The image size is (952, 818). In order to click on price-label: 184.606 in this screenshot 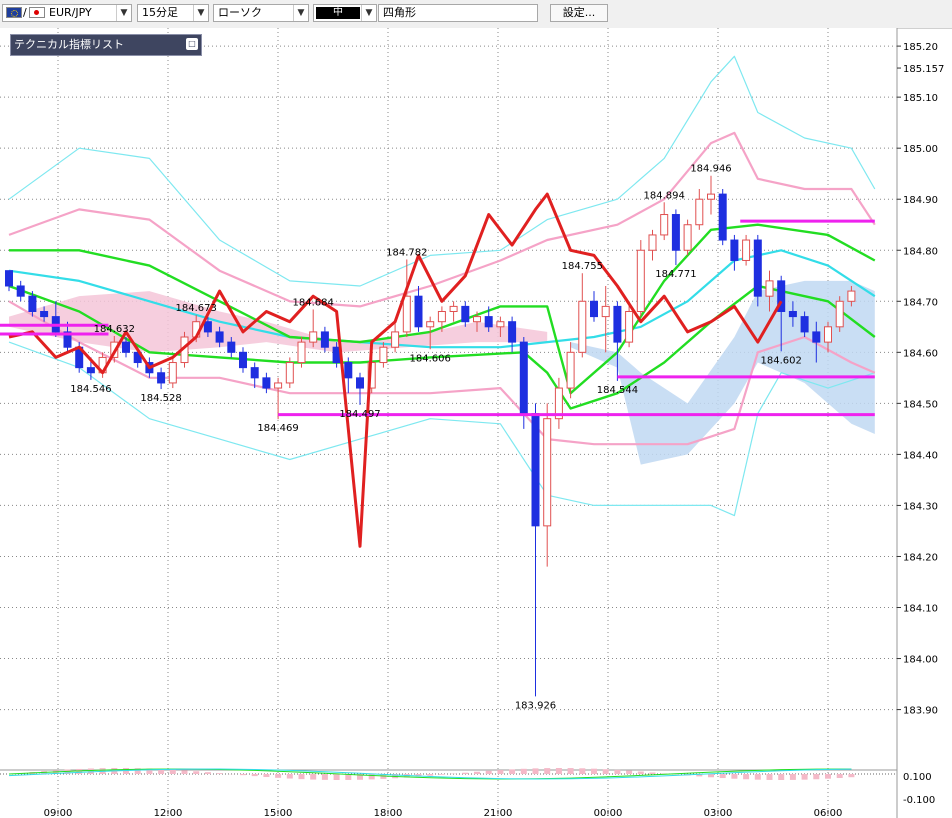, I will do `click(430, 358)`.